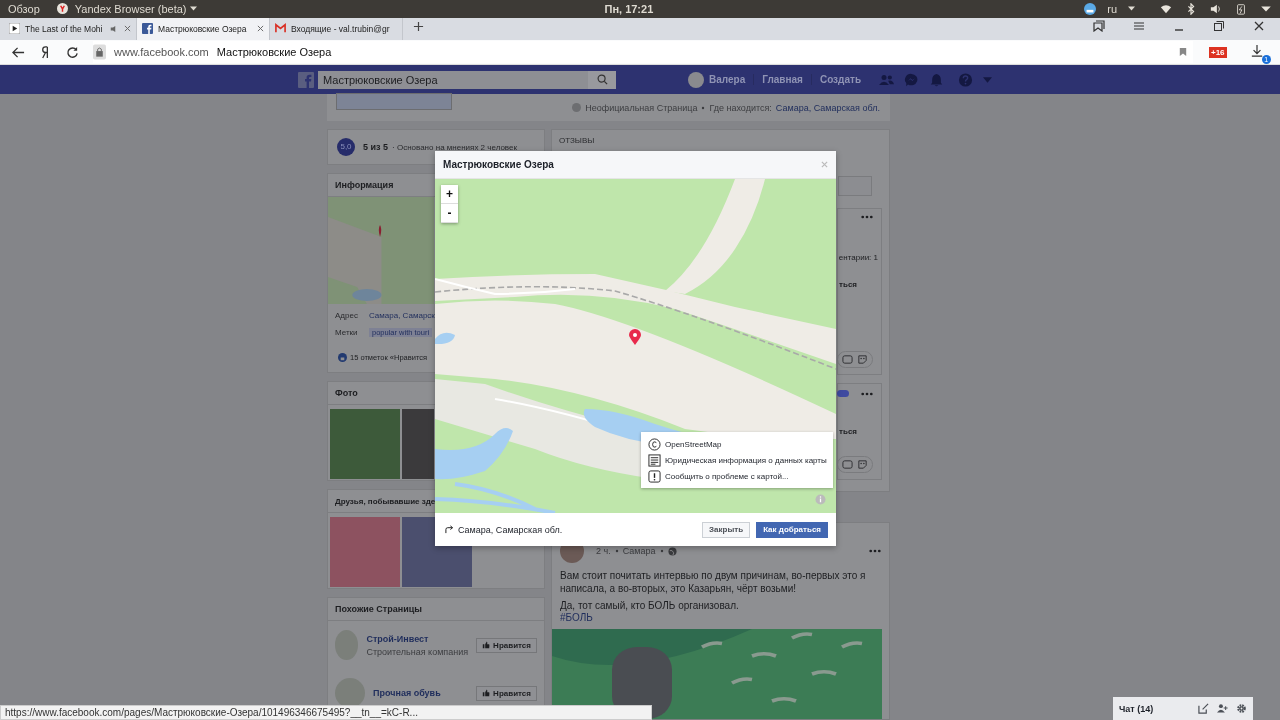  Describe the element at coordinates (378, 609) in the screenshot. I see `card-title: Похожие Страницы` at that location.